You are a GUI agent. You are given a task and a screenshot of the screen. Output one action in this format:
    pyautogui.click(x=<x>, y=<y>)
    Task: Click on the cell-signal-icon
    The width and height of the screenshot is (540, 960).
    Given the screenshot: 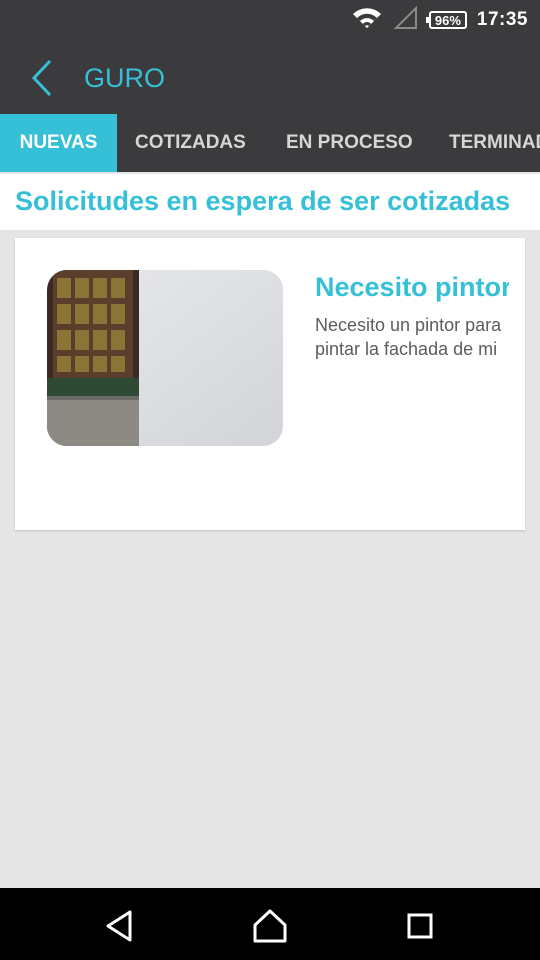 What is the action you would take?
    pyautogui.click(x=406, y=20)
    